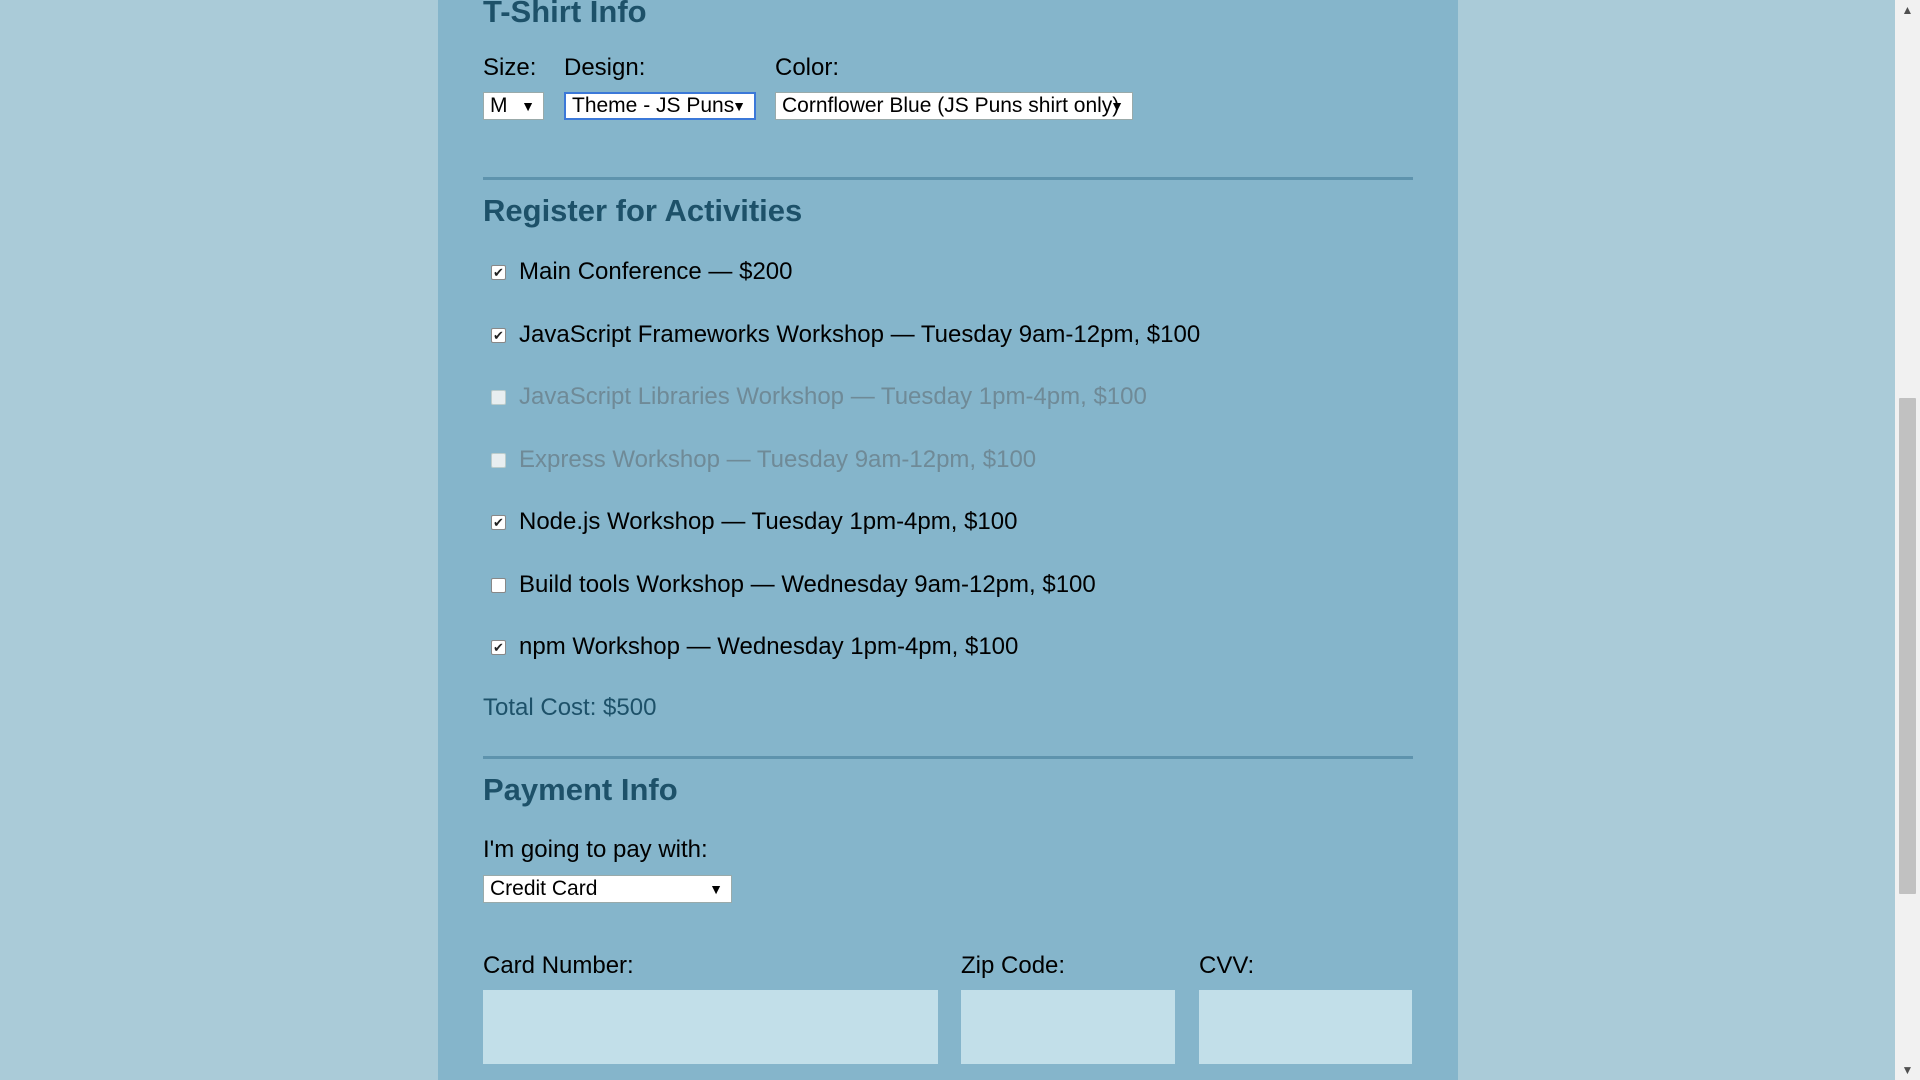 The height and width of the screenshot is (1080, 1920). I want to click on activity-label: Node.js Workshop — Tuesday 1pm-4pm, $100, so click(768, 521).